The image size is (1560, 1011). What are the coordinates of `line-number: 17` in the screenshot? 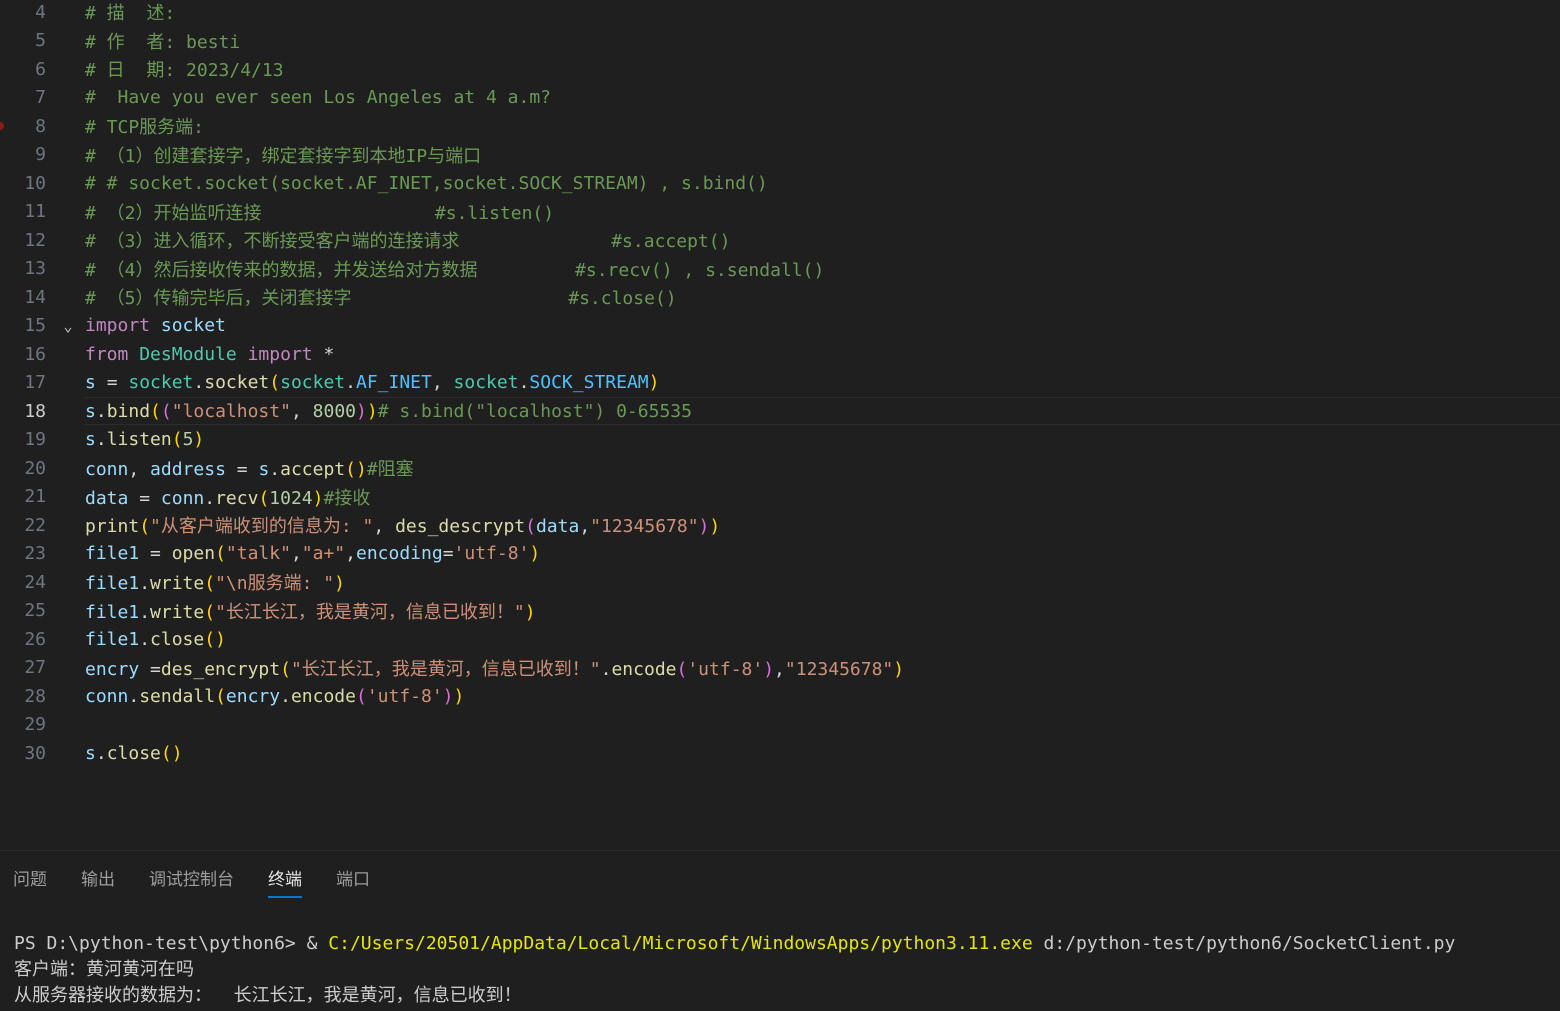 It's located at (35, 382).